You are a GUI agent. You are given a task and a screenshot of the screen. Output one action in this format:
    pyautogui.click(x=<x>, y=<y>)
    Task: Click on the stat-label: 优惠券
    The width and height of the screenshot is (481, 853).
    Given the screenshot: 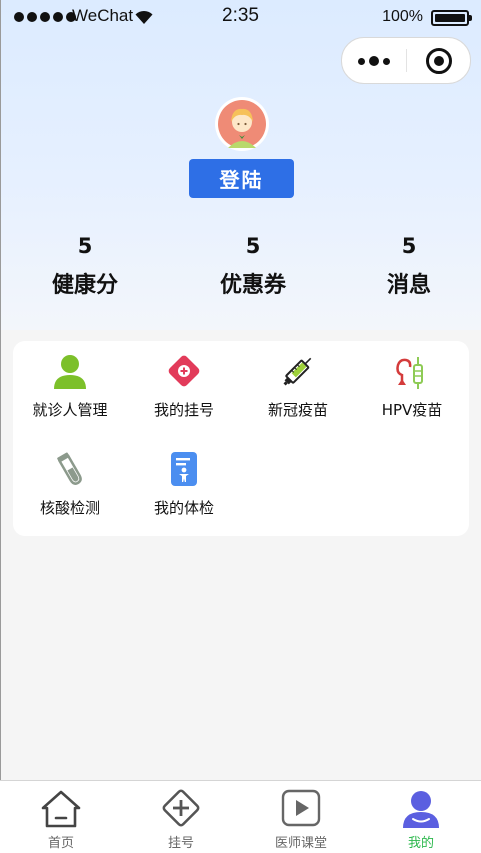 What is the action you would take?
    pyautogui.click(x=252, y=285)
    